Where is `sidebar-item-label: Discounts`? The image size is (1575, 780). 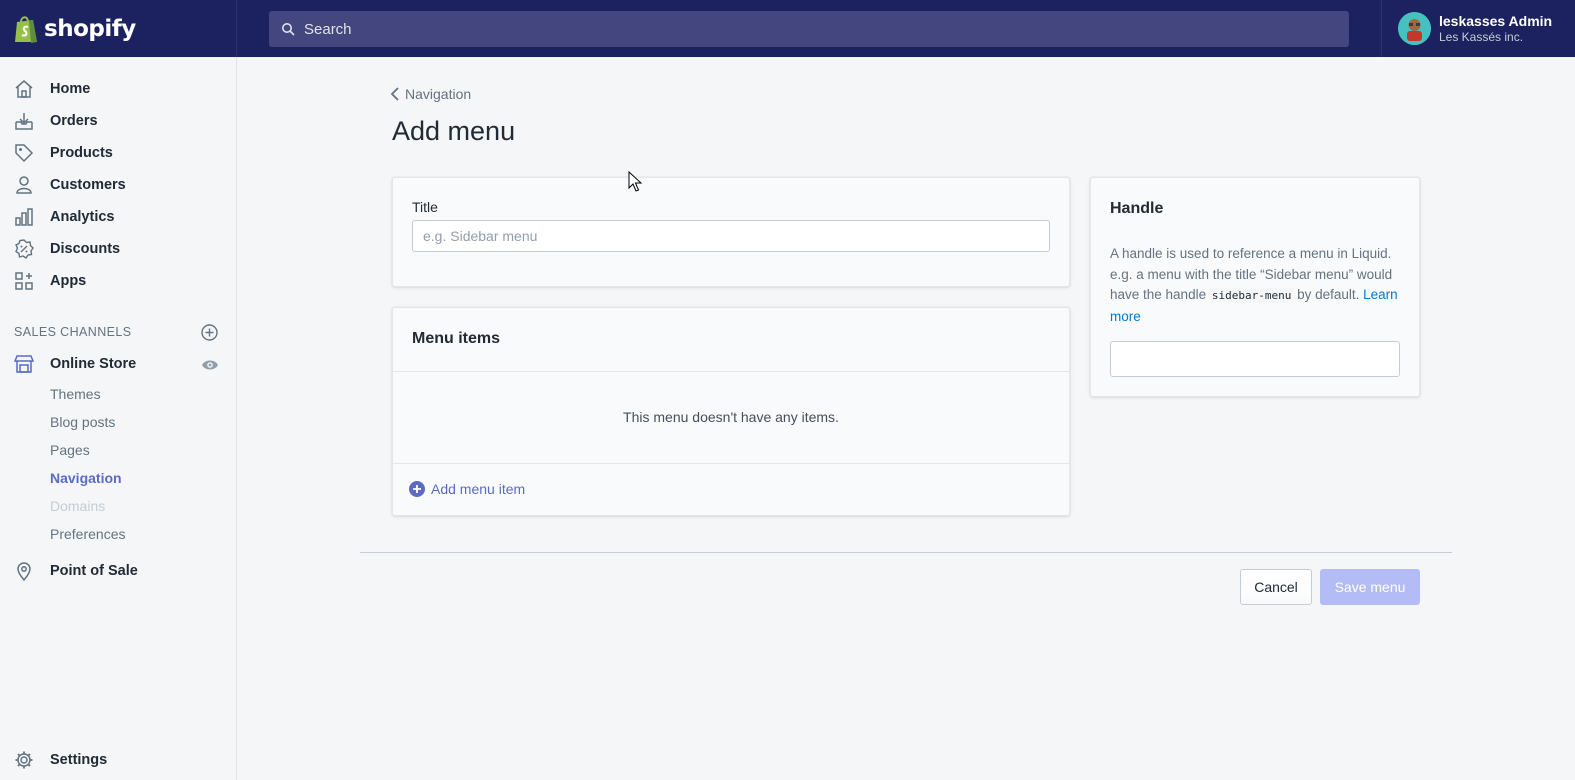
sidebar-item-label: Discounts is located at coordinates (85, 249).